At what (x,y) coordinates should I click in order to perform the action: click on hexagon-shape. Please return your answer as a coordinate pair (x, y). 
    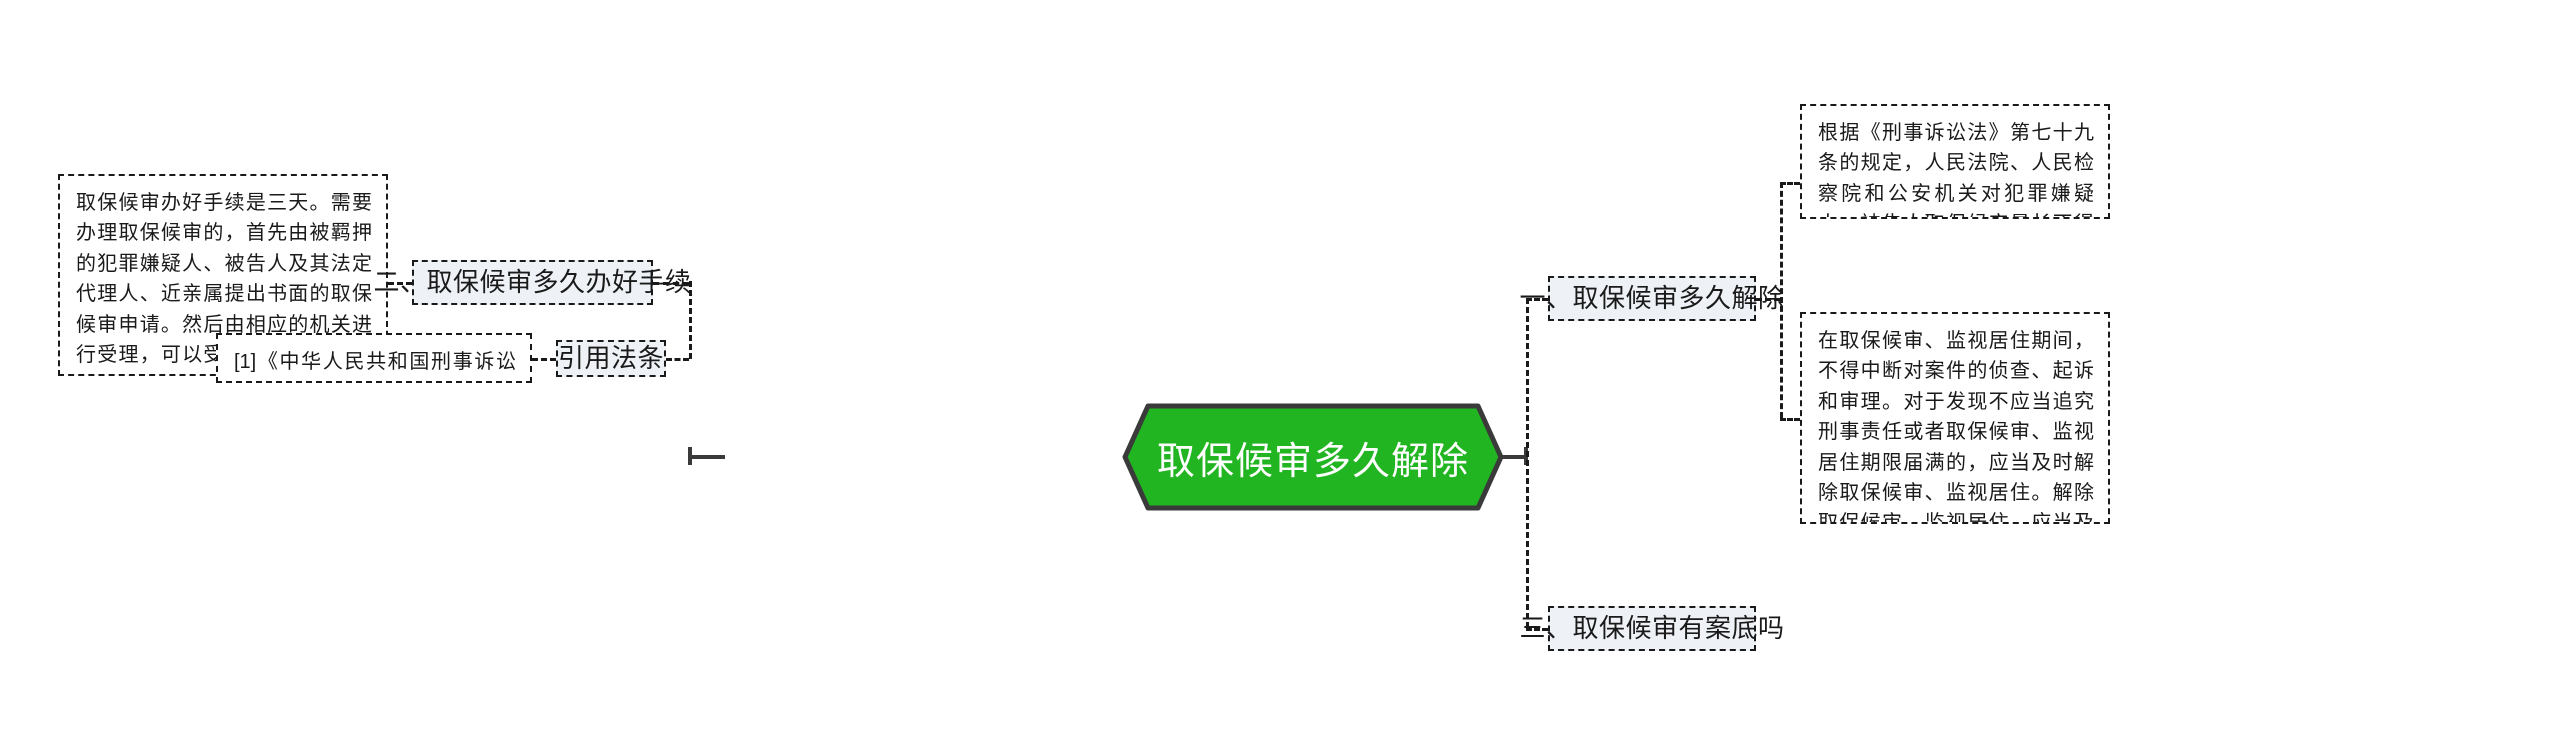
    Looking at the image, I should click on (1313, 457).